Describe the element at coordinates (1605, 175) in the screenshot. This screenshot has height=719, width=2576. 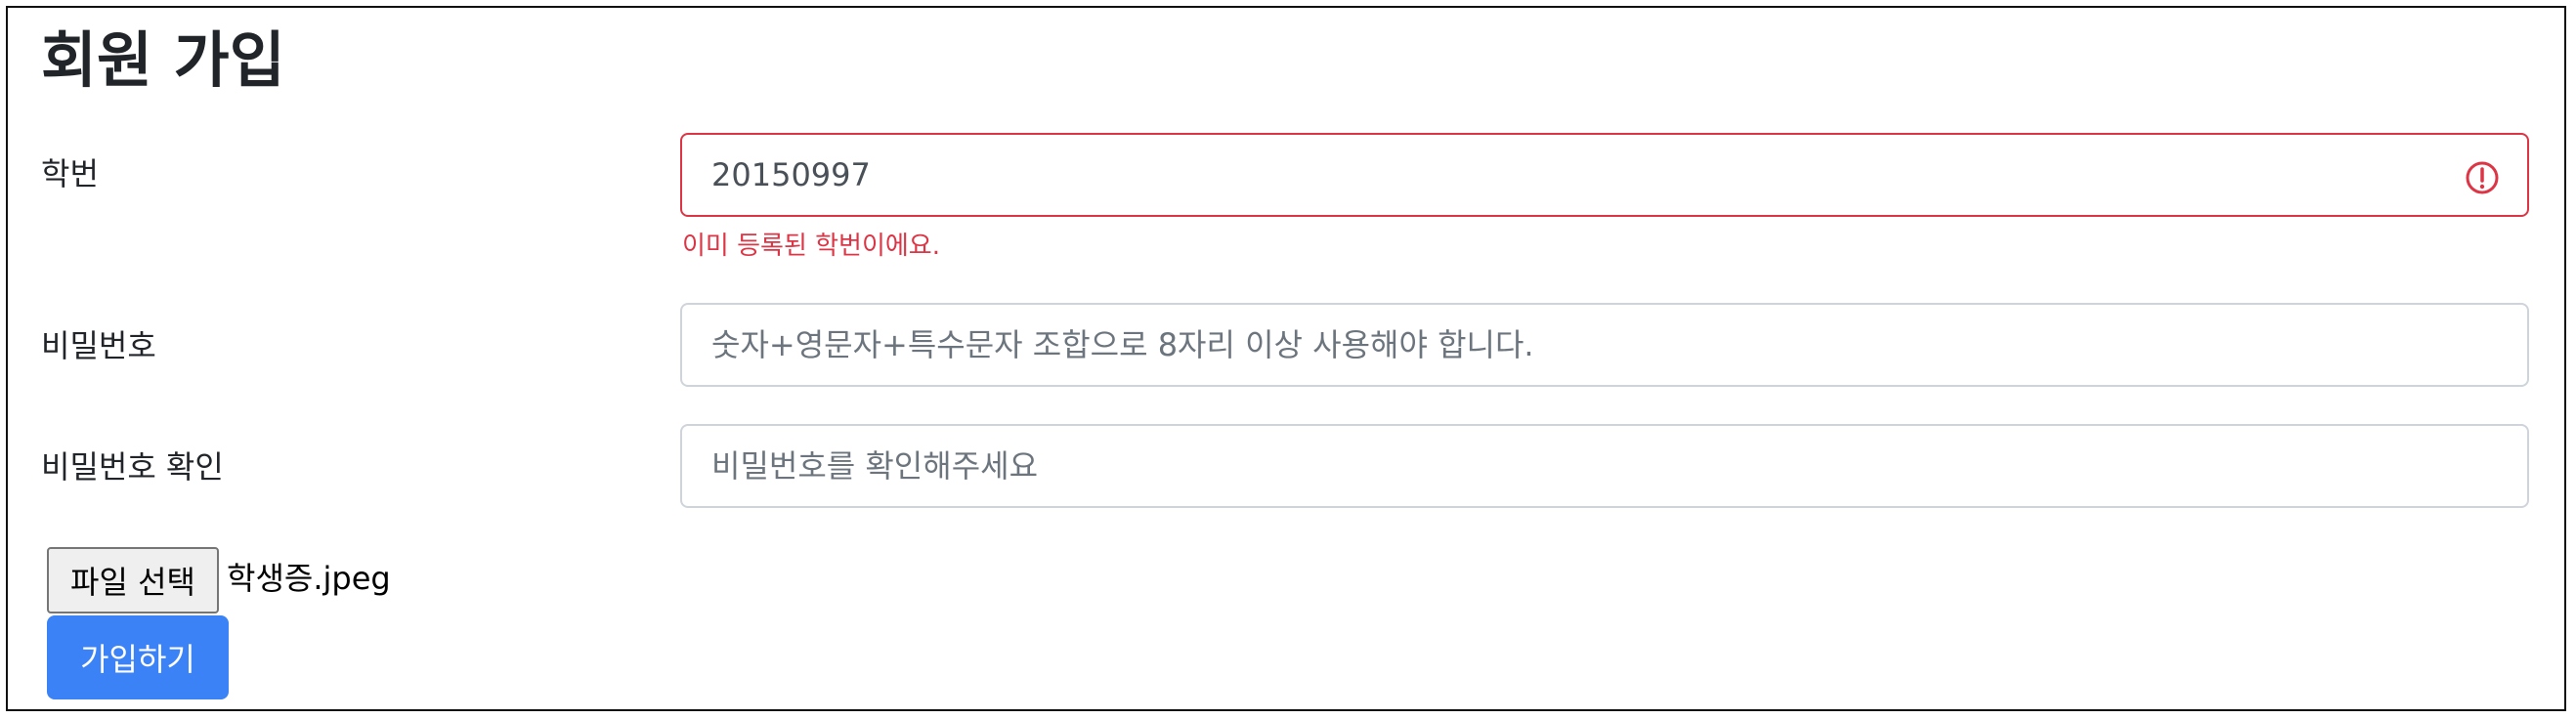
I see `student-id-input` at that location.